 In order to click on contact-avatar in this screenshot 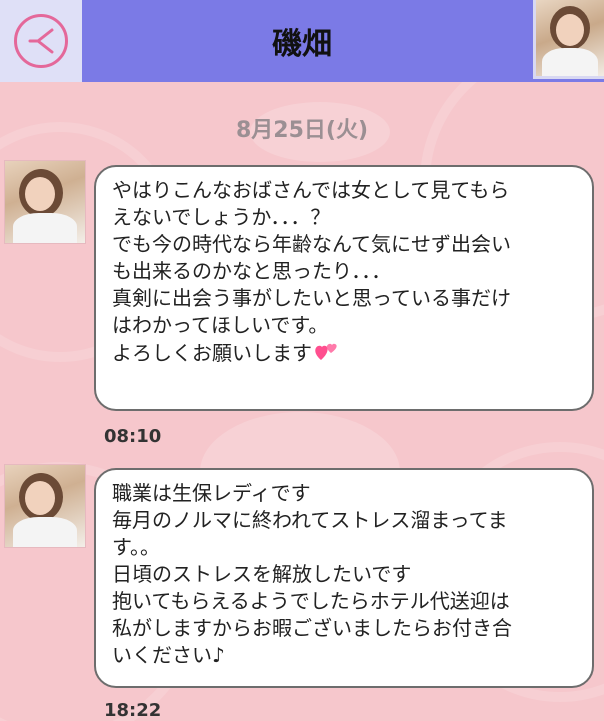, I will do `click(568, 39)`.